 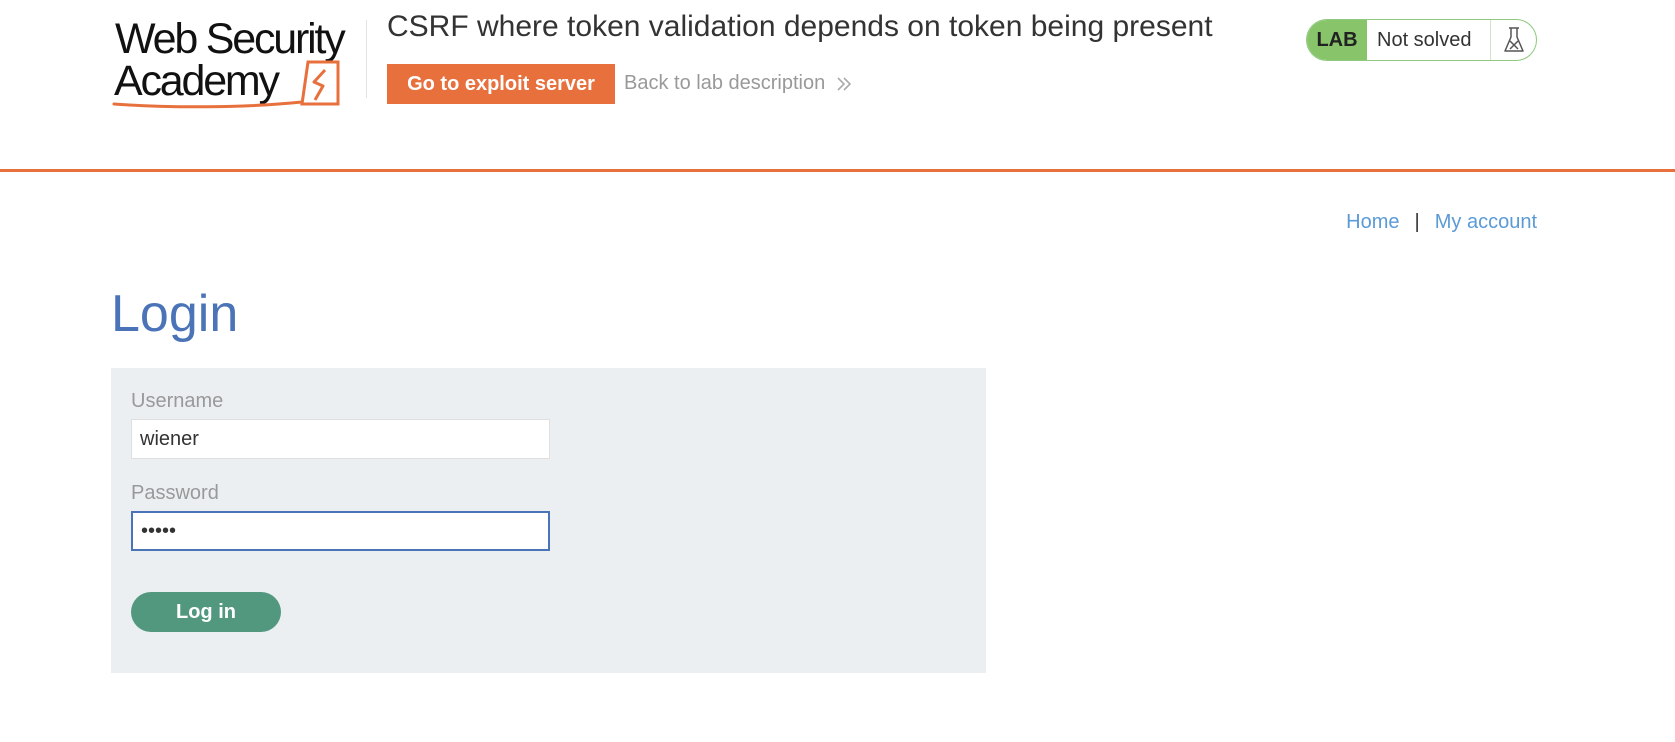 What do you see at coordinates (175, 493) in the screenshot?
I see `password-label: Password` at bounding box center [175, 493].